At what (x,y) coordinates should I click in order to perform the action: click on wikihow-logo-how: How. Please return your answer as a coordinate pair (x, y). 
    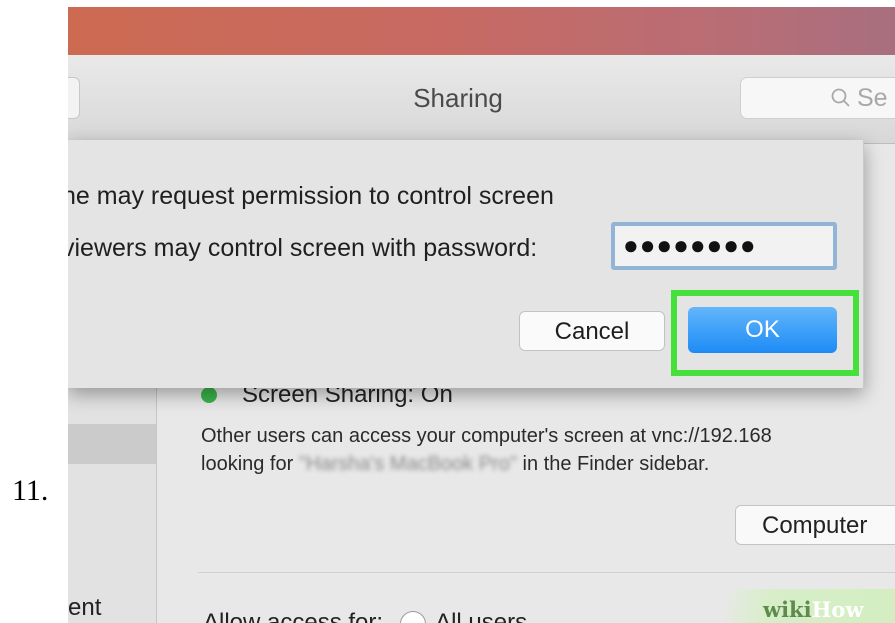
    Looking at the image, I should click on (837, 609).